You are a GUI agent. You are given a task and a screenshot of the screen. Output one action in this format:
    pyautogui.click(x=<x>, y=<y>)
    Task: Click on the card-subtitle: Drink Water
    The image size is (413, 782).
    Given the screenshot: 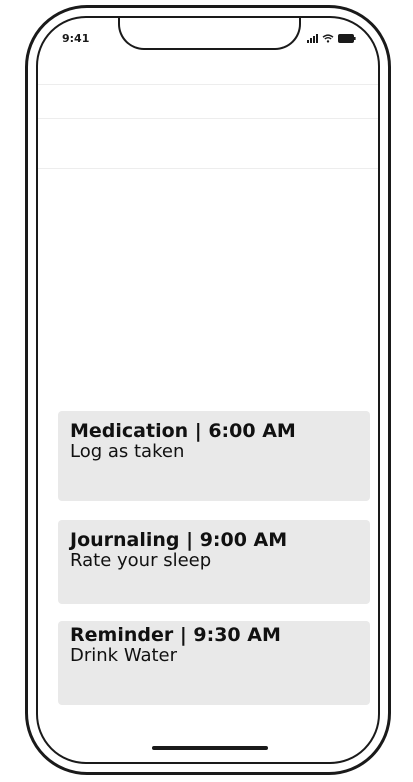 What is the action you would take?
    pyautogui.click(x=124, y=655)
    